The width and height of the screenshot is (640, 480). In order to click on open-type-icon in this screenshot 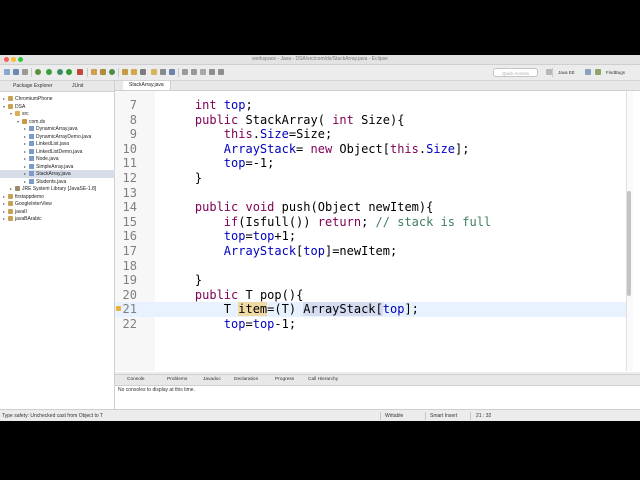, I will do `click(125, 72)`.